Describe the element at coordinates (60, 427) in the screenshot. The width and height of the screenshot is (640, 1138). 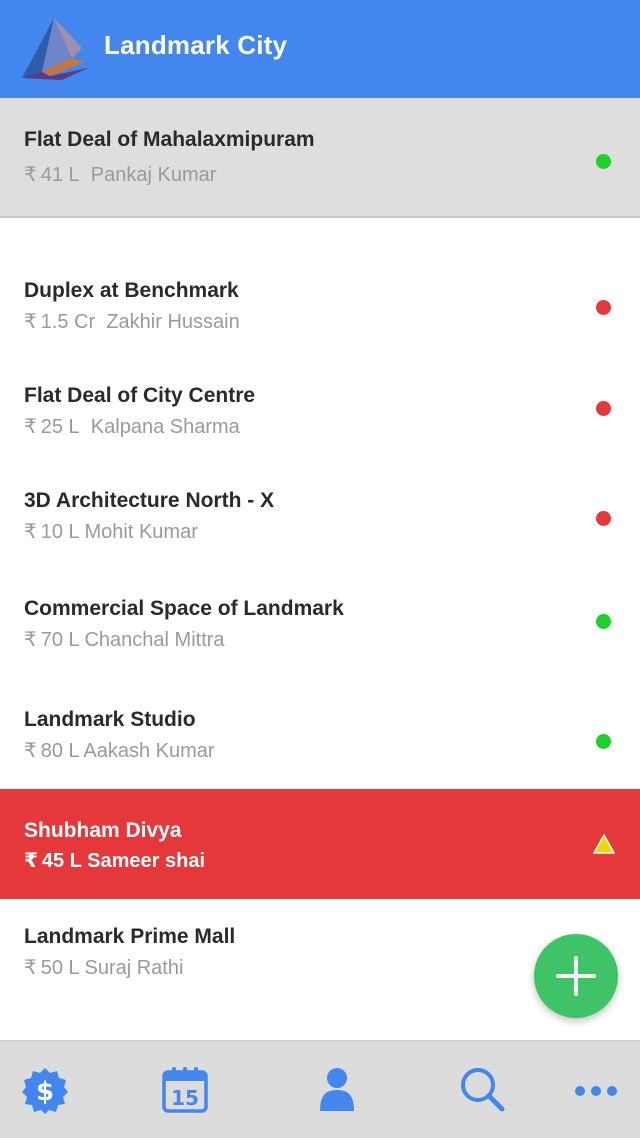
I see `deal-amount: 25 L` at that location.